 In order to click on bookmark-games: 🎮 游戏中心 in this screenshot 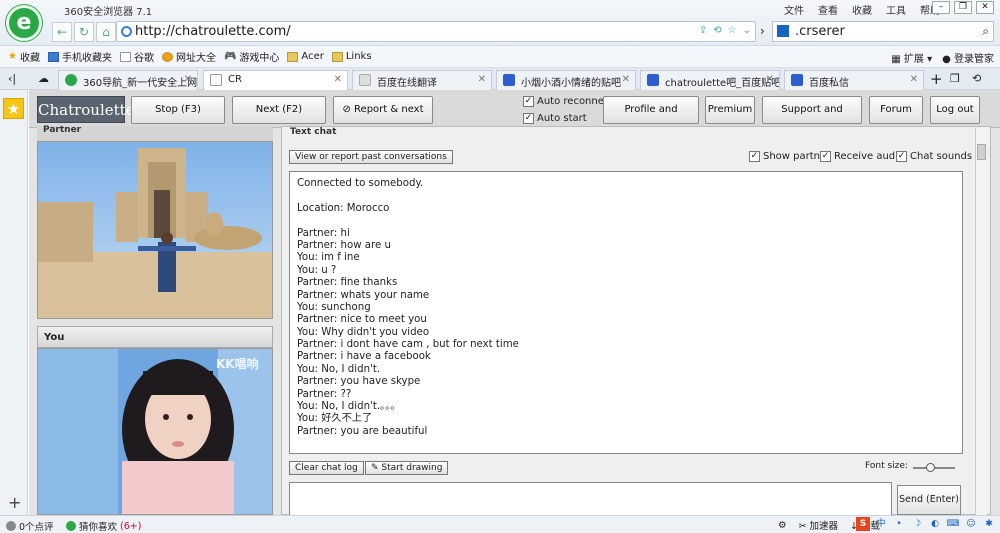, I will do `click(251, 56)`.